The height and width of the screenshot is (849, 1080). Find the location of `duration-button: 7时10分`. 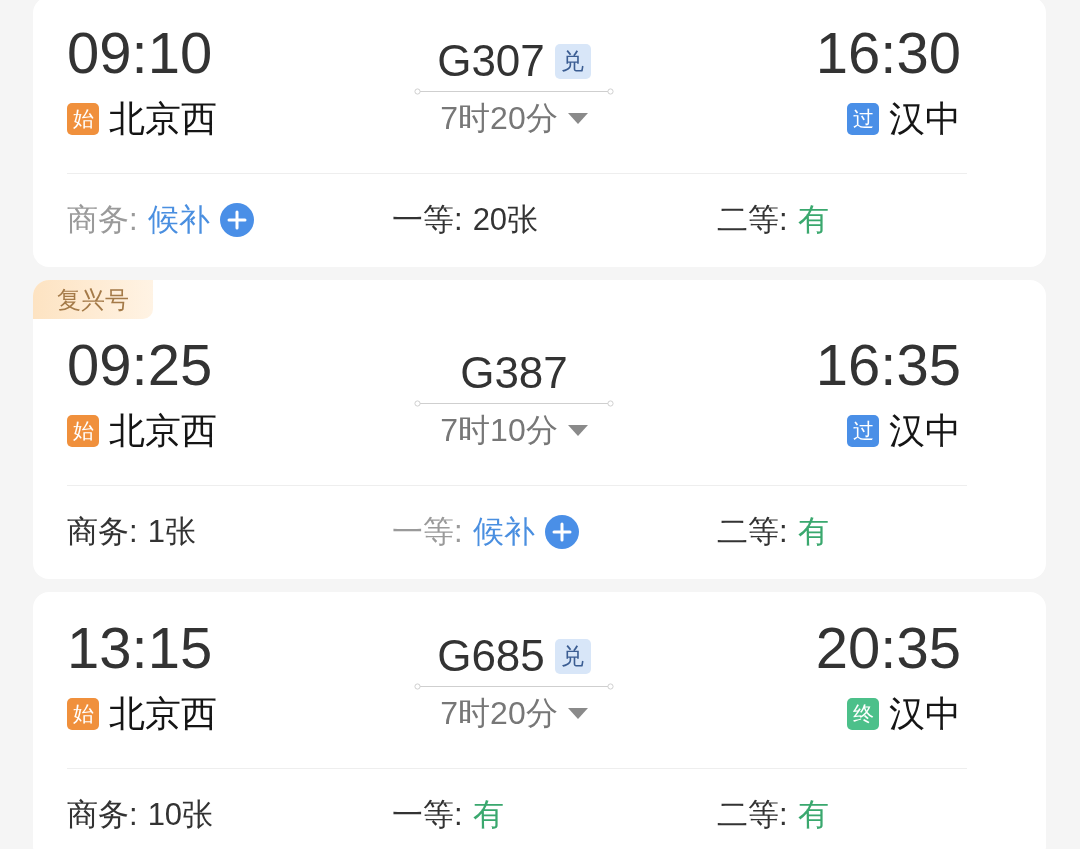

duration-button: 7时10分 is located at coordinates (514, 430).